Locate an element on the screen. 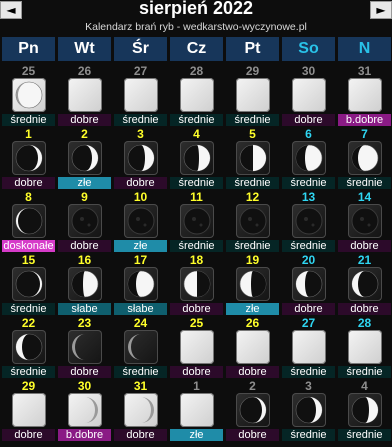  day-number: 18 is located at coordinates (196, 260).